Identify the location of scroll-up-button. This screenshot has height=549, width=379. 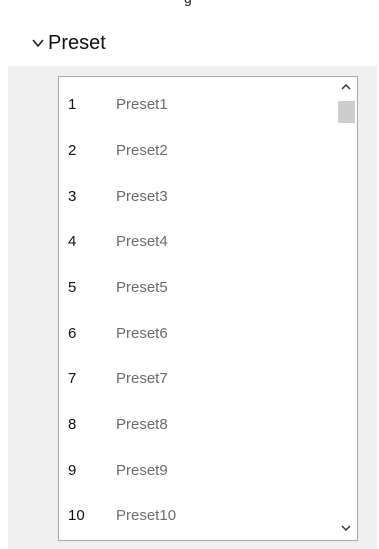
(346, 88).